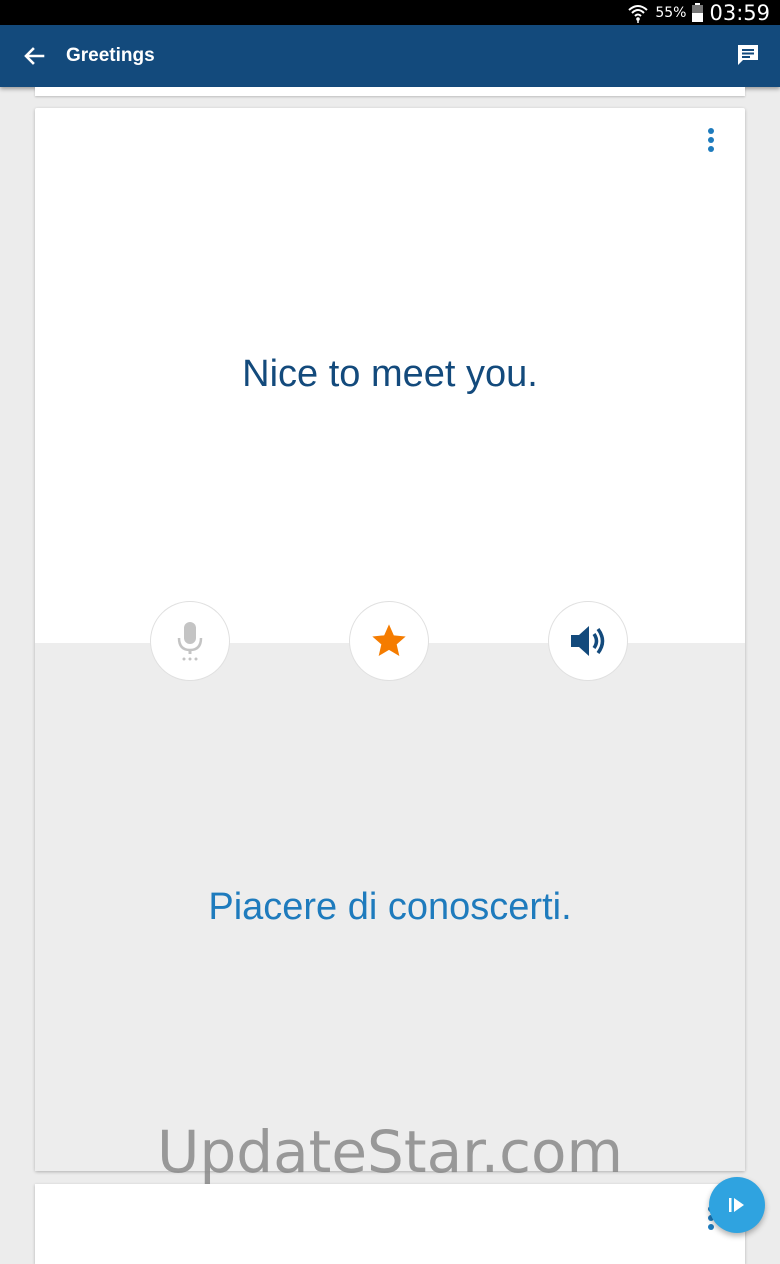 The image size is (780, 1264). I want to click on app-bar: Greetings, so click(390, 56).